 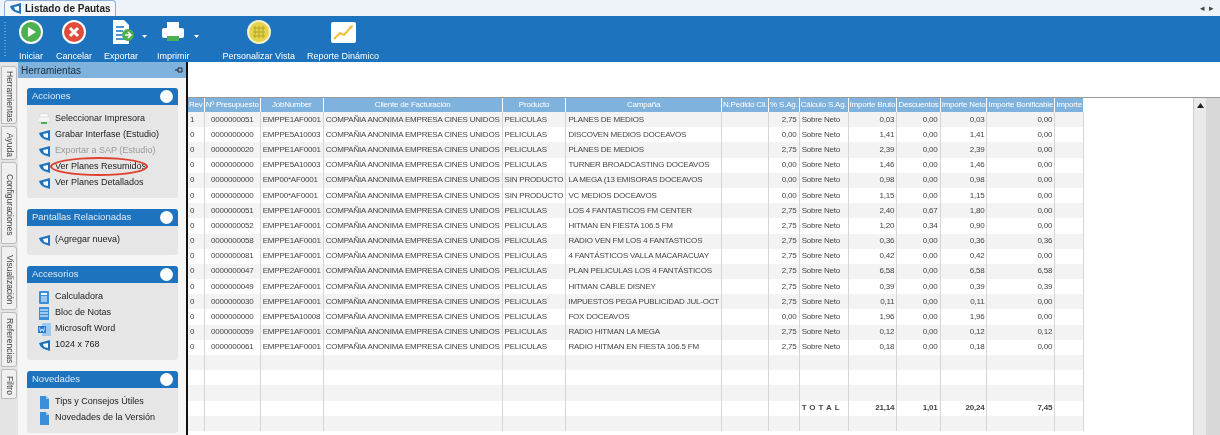 What do you see at coordinates (100, 119) in the screenshot?
I see `action-link: Seleccionar Impresora` at bounding box center [100, 119].